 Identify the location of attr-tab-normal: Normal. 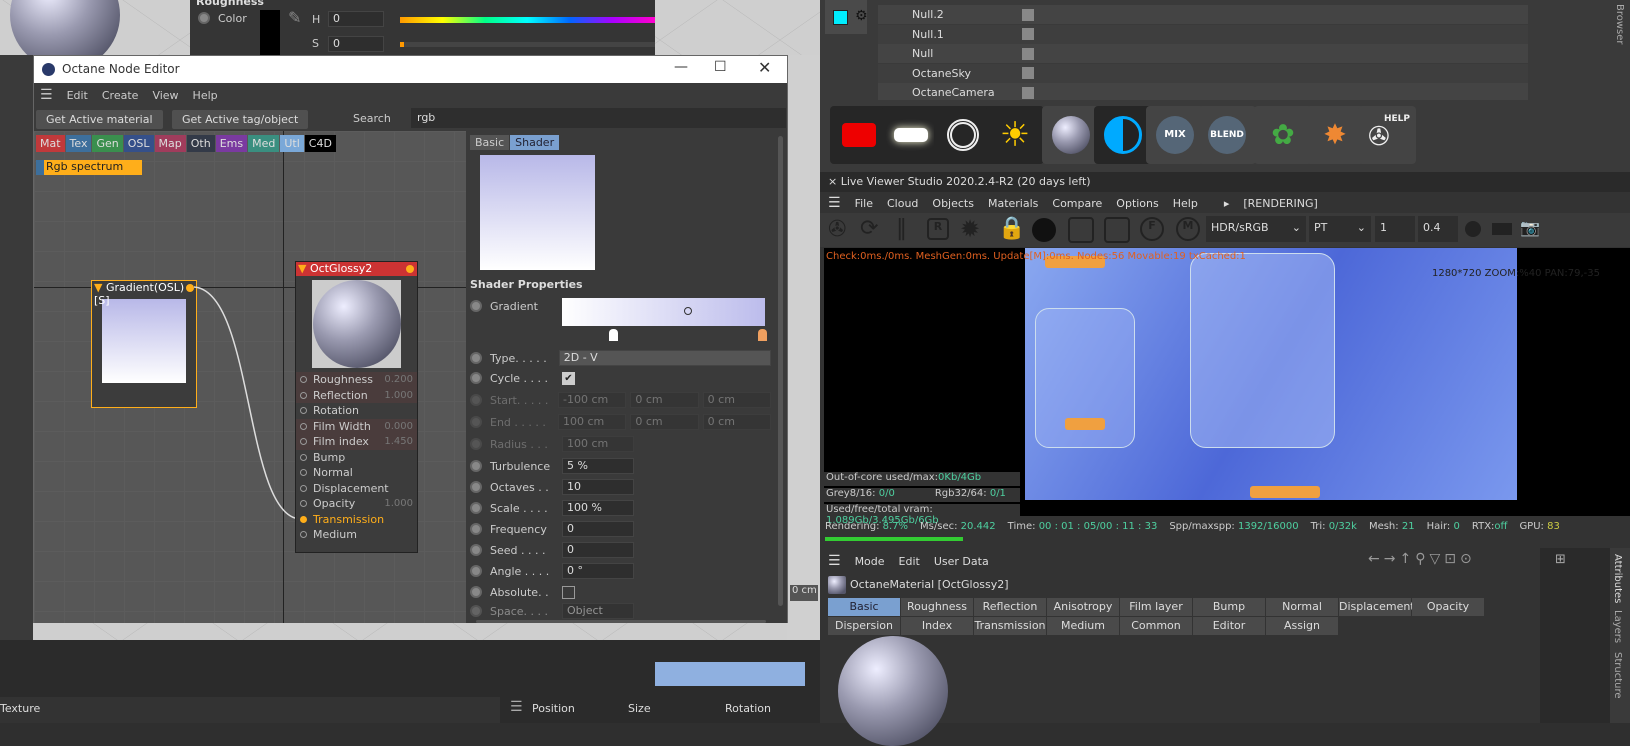
(1302, 607).